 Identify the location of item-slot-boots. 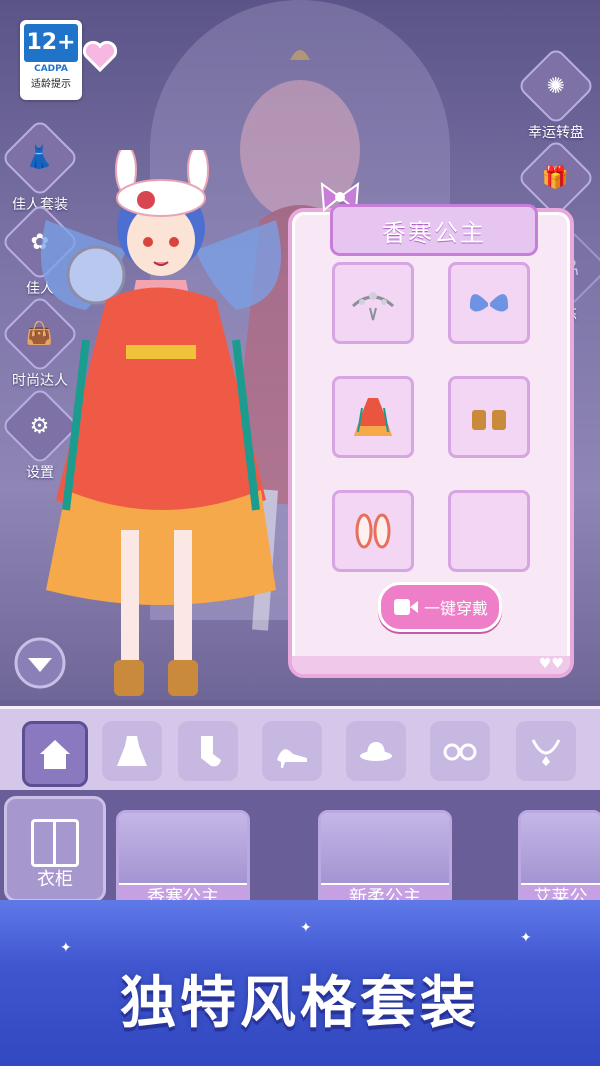
(489, 417).